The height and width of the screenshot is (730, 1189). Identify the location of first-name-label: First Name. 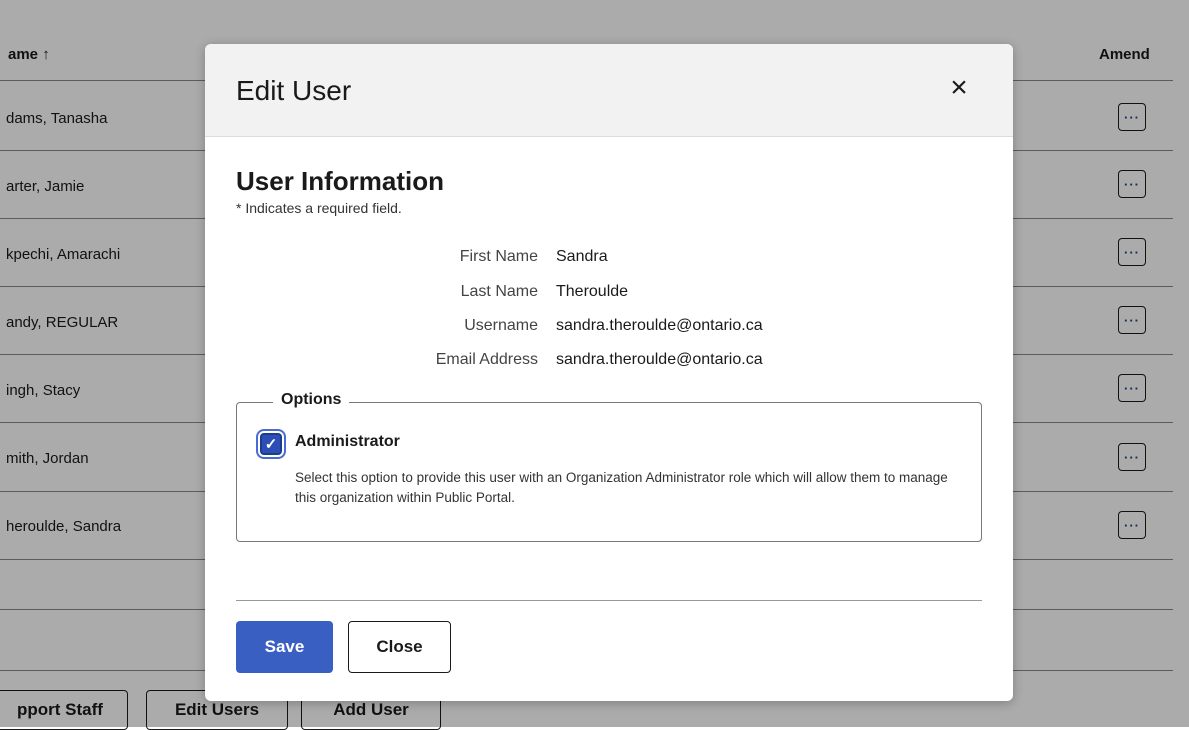
(498, 256).